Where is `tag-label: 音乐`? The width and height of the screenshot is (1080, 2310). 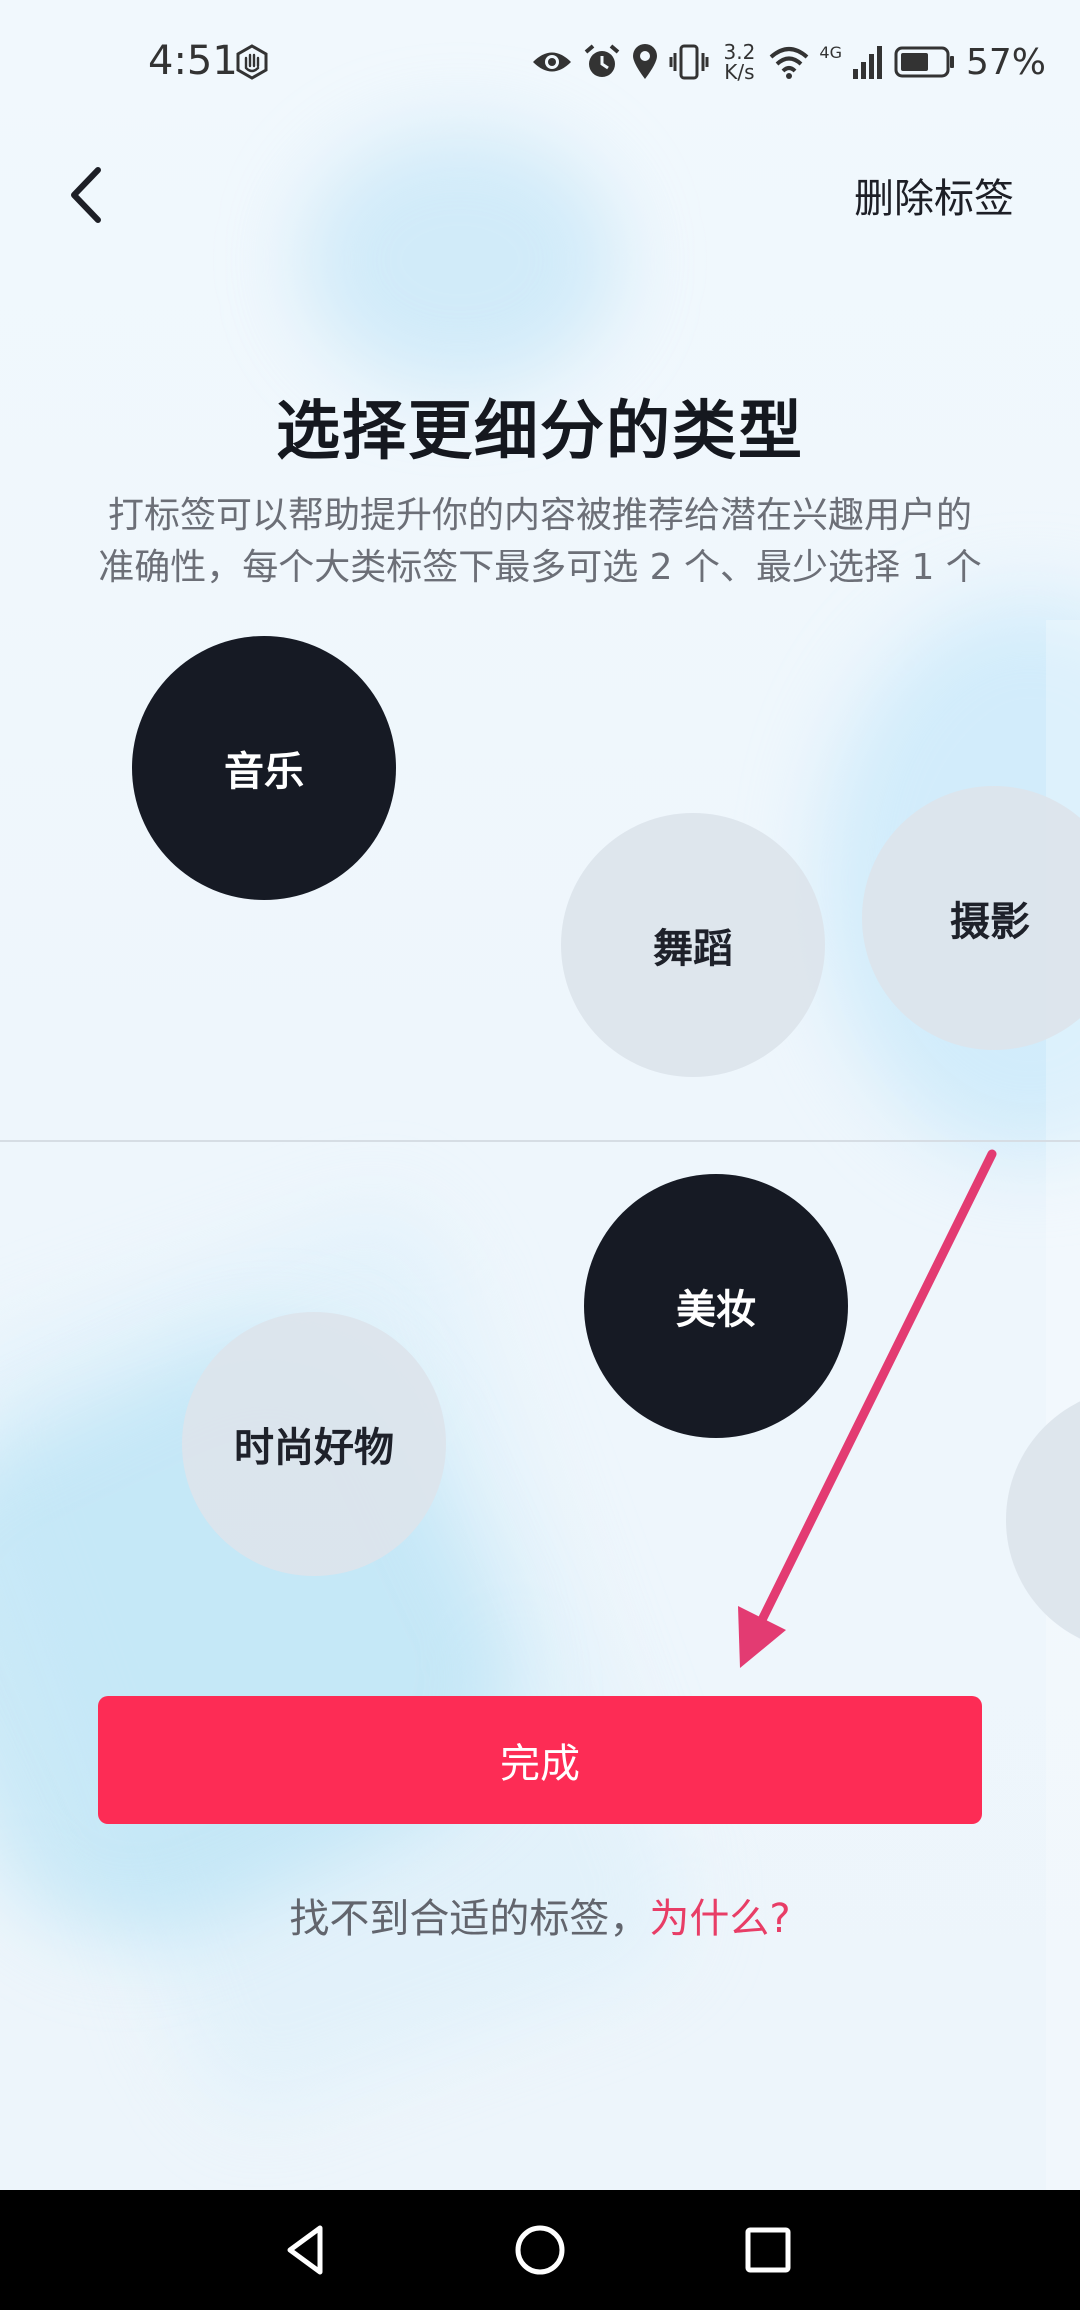
tag-label: 音乐 is located at coordinates (264, 772).